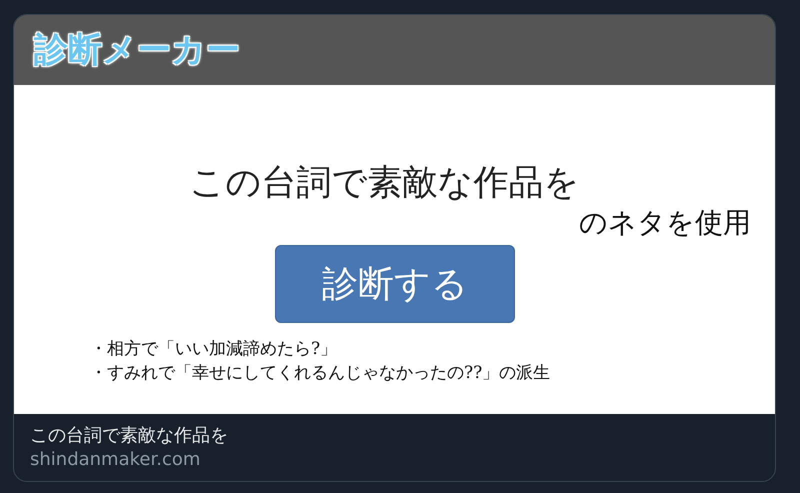 The image size is (800, 493). Describe the element at coordinates (665, 223) in the screenshot. I see `overlay-note: のネタを使用` at that location.